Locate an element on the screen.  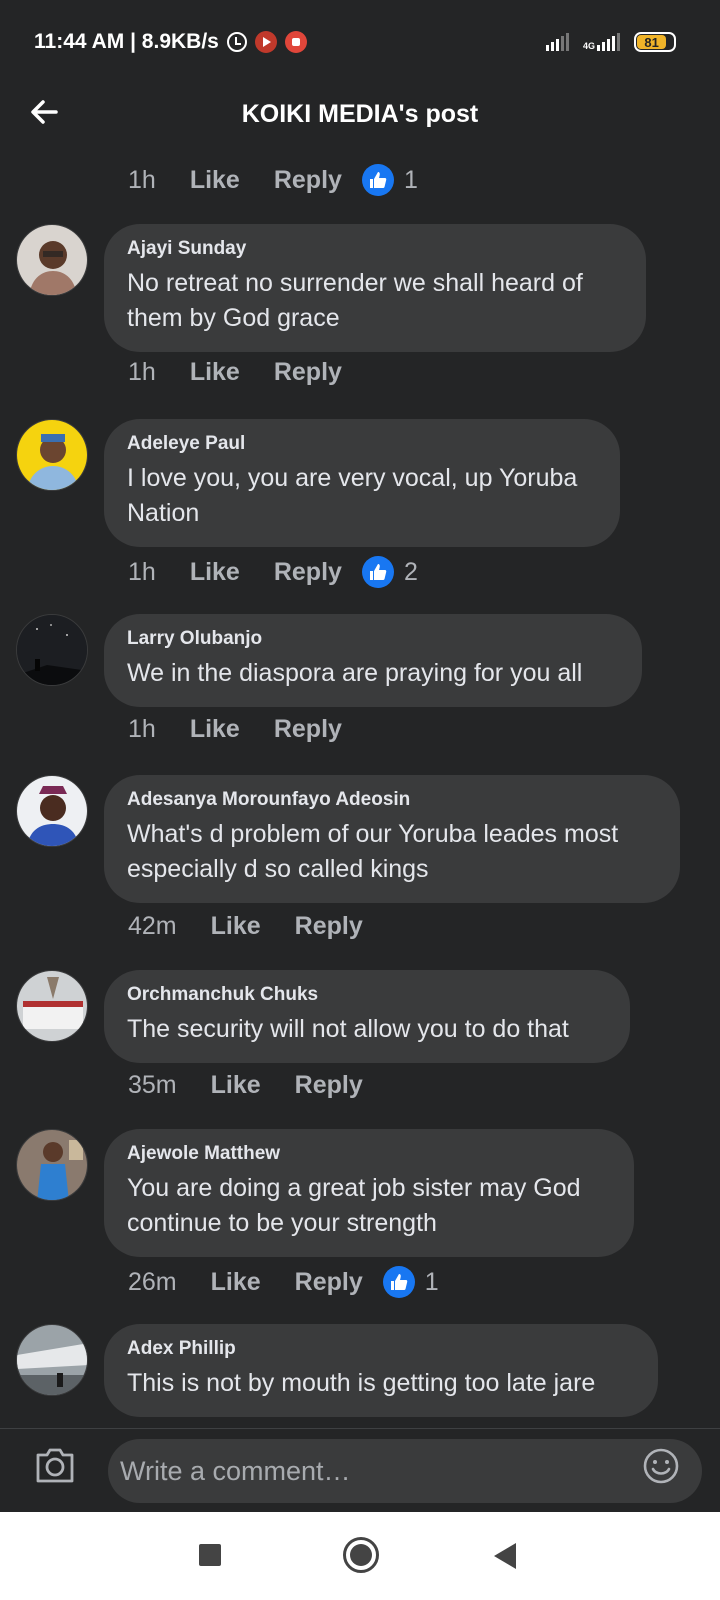
comment-actions-previous: 1h Like Reply 1 is located at coordinates (273, 180).